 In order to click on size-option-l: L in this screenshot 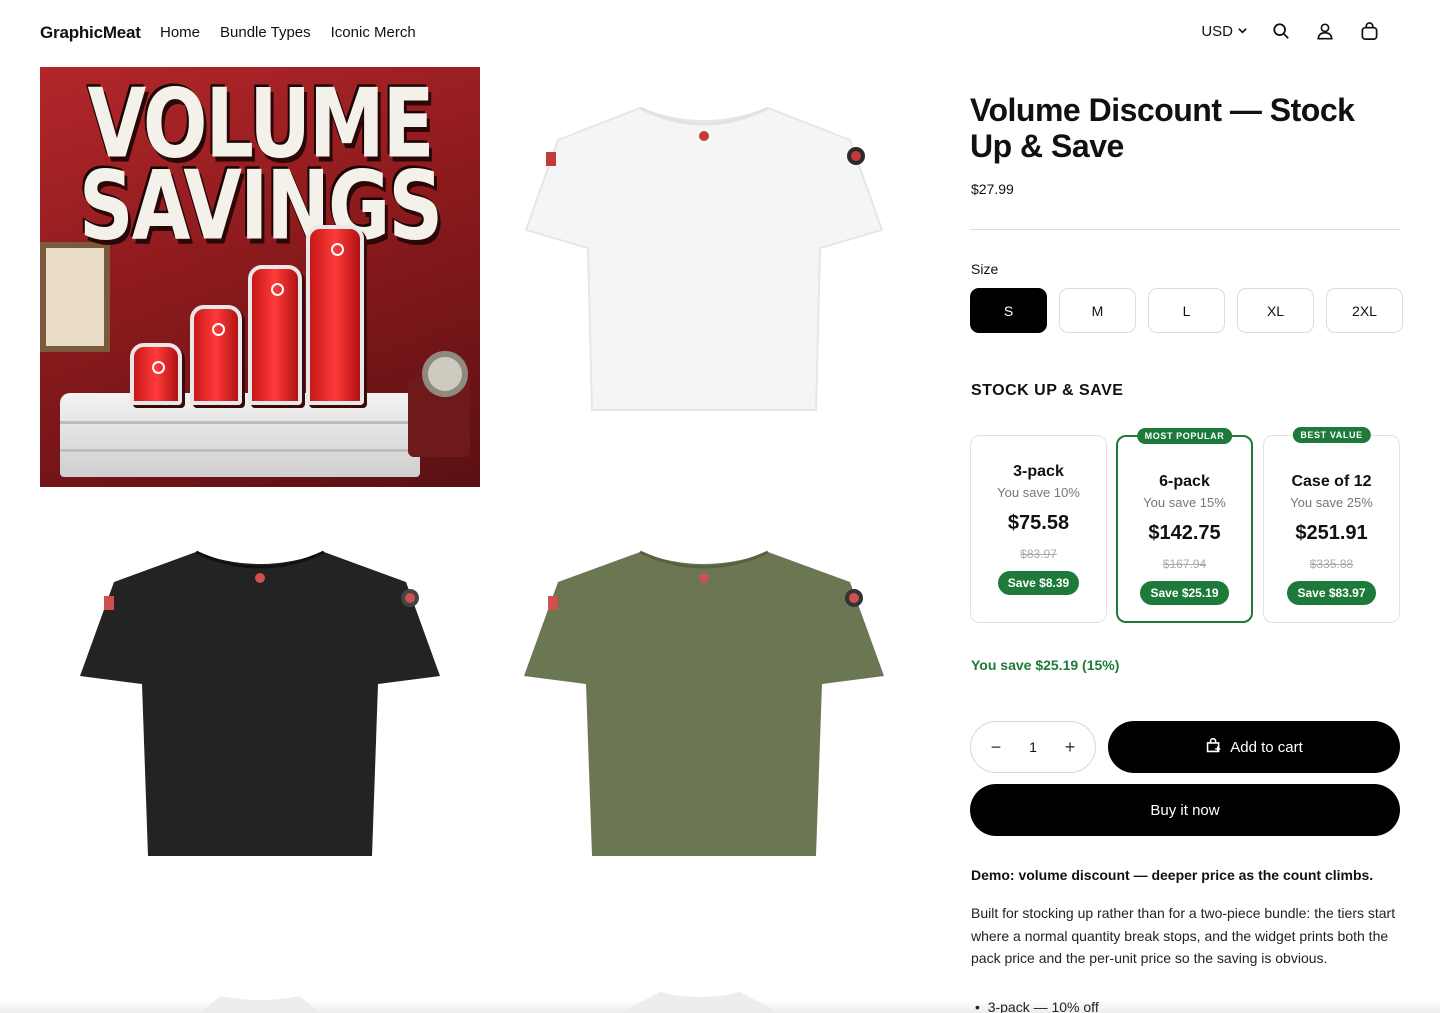, I will do `click(1186, 310)`.